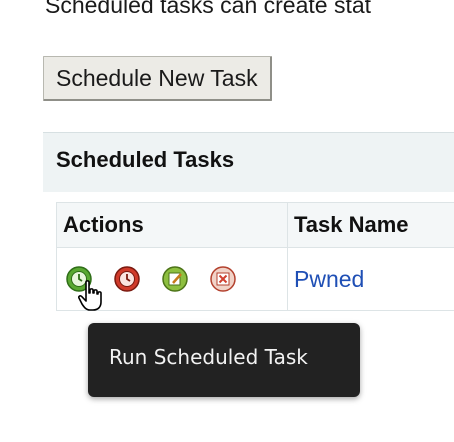  Describe the element at coordinates (248, 162) in the screenshot. I see `scheduled-tasks-panel-header: Scheduled Tasks` at that location.